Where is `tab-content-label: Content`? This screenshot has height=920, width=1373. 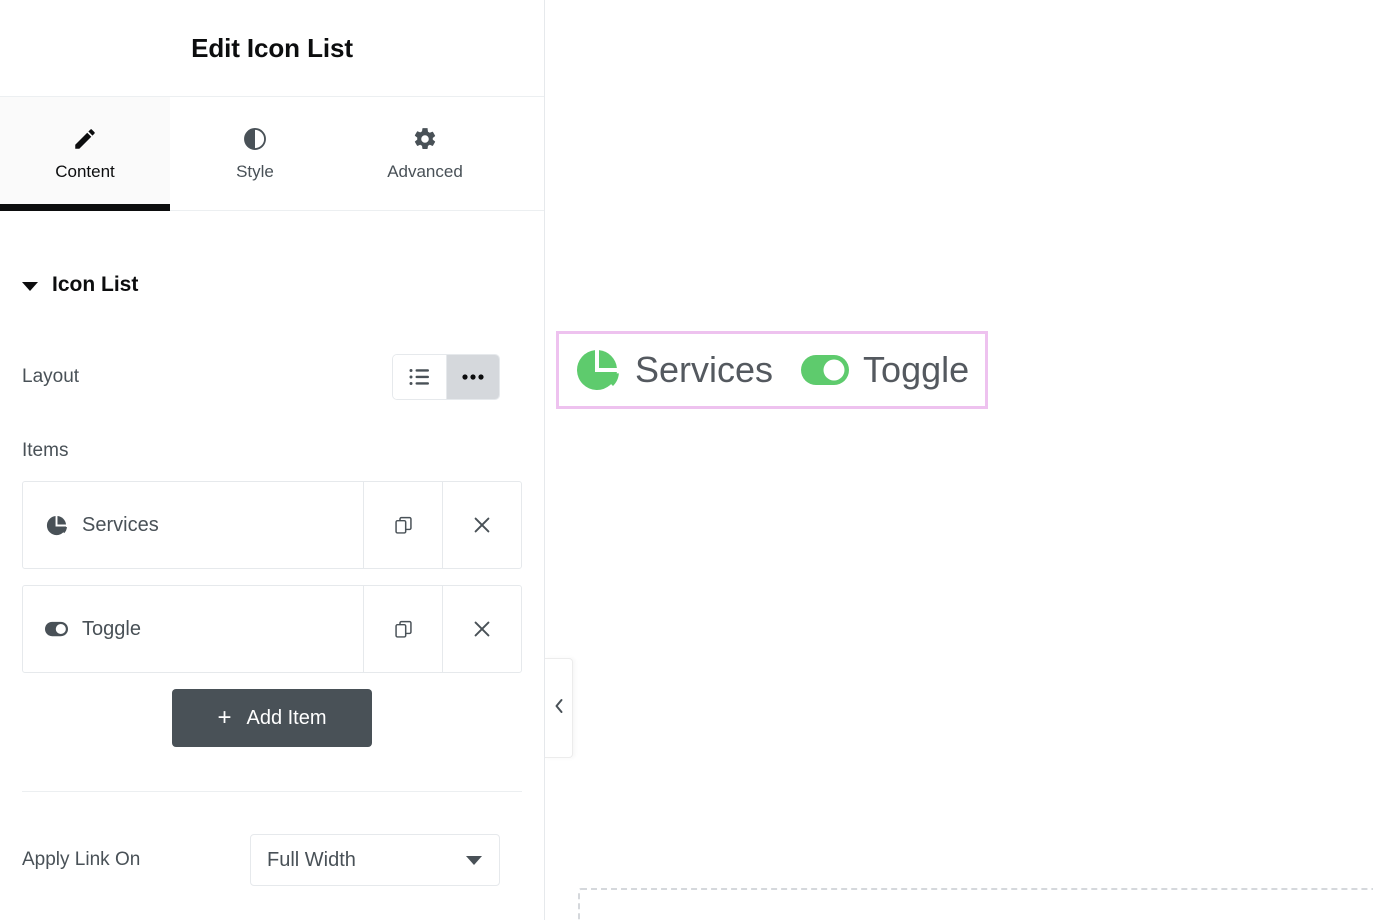
tab-content-label: Content is located at coordinates (85, 171).